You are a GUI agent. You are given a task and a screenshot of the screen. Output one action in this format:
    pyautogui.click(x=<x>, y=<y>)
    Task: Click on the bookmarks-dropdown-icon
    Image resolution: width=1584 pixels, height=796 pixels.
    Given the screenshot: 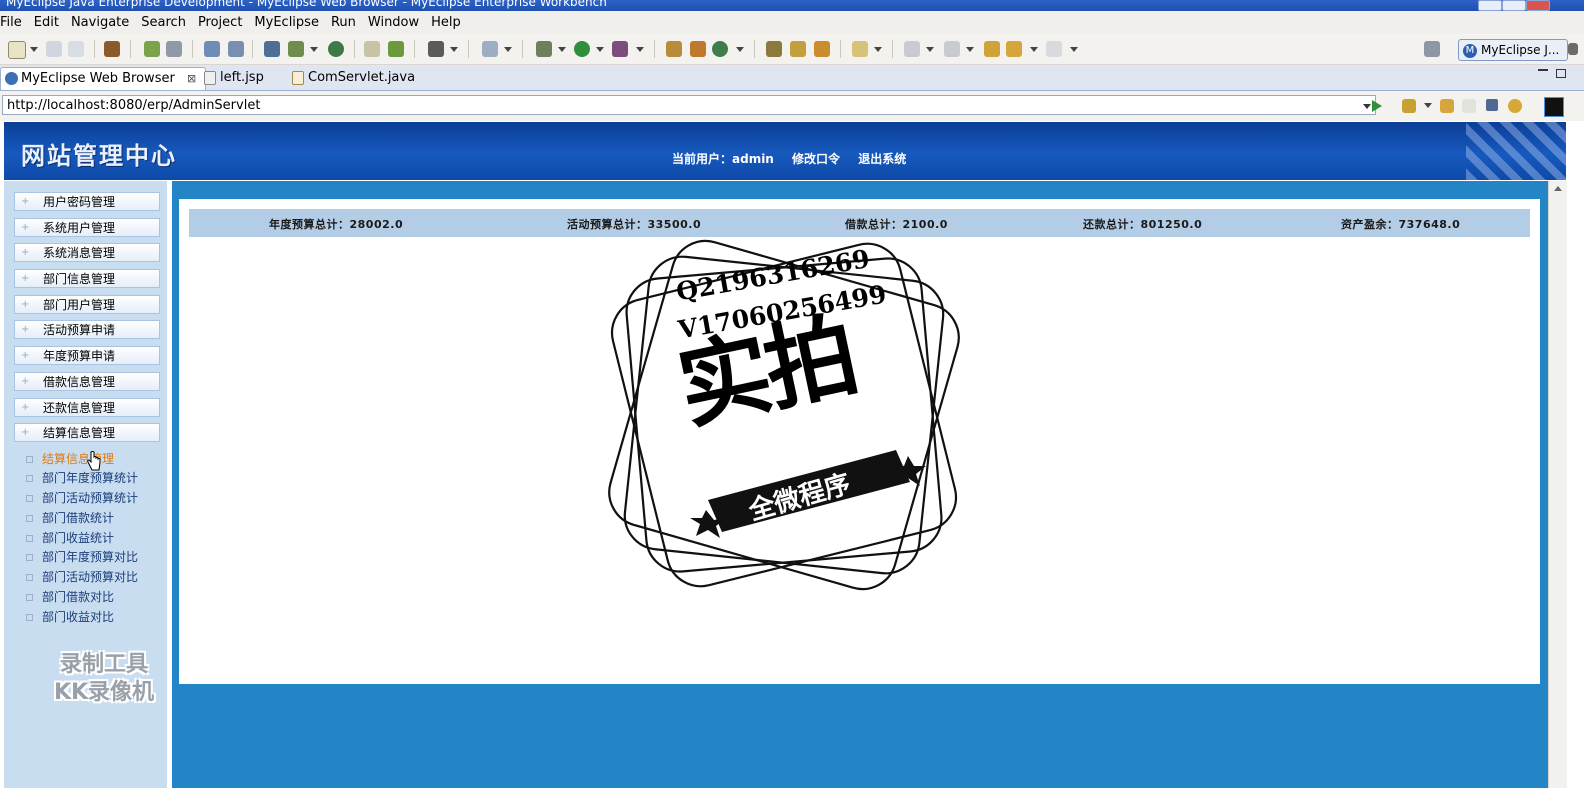 What is the action you would take?
    pyautogui.click(x=1428, y=105)
    